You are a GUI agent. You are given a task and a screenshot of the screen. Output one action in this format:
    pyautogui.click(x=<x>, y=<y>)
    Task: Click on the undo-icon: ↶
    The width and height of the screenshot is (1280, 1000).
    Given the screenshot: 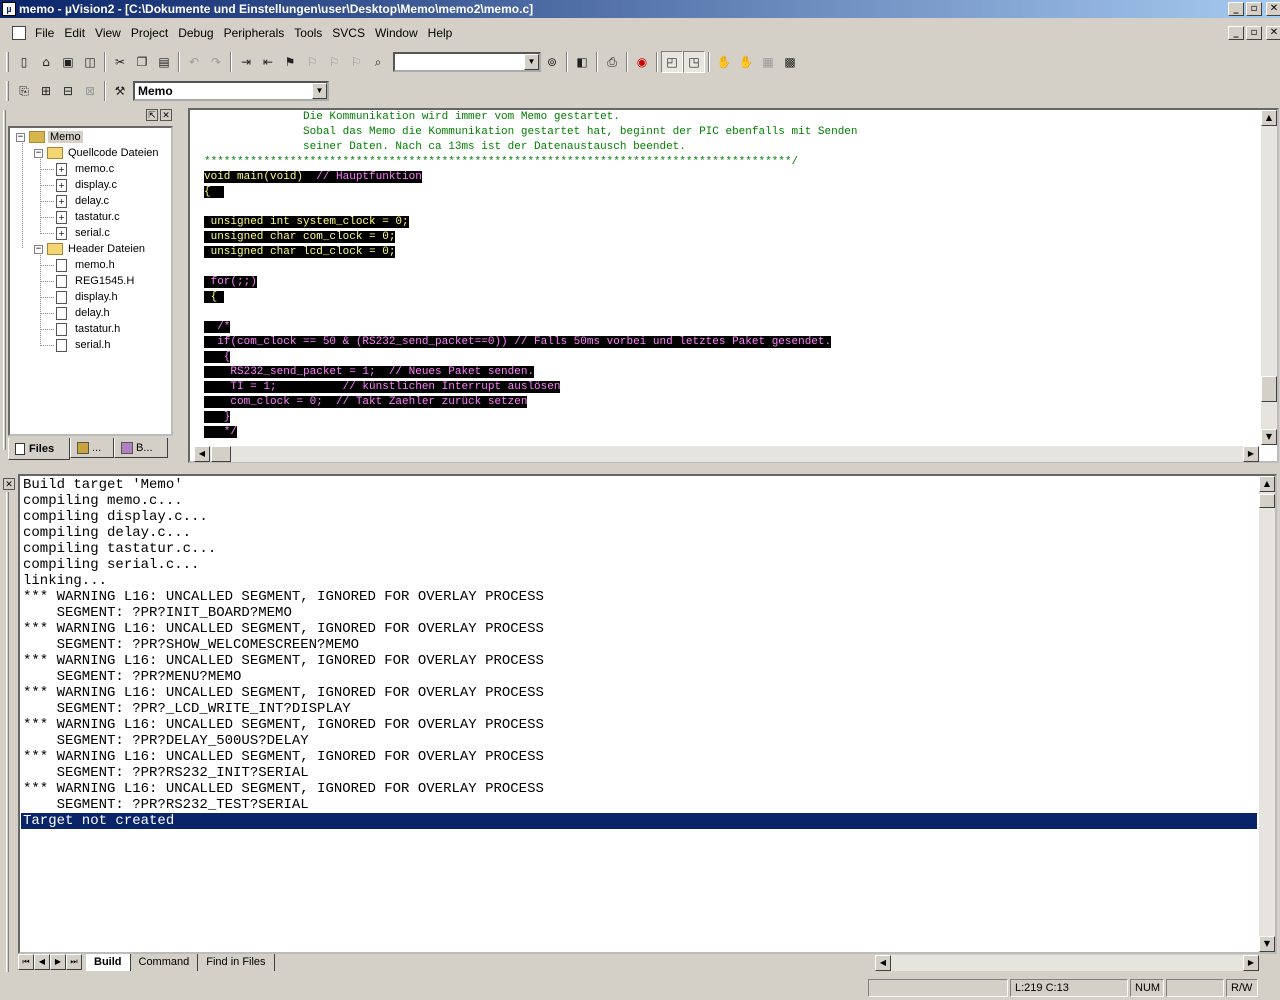 What is the action you would take?
    pyautogui.click(x=194, y=62)
    